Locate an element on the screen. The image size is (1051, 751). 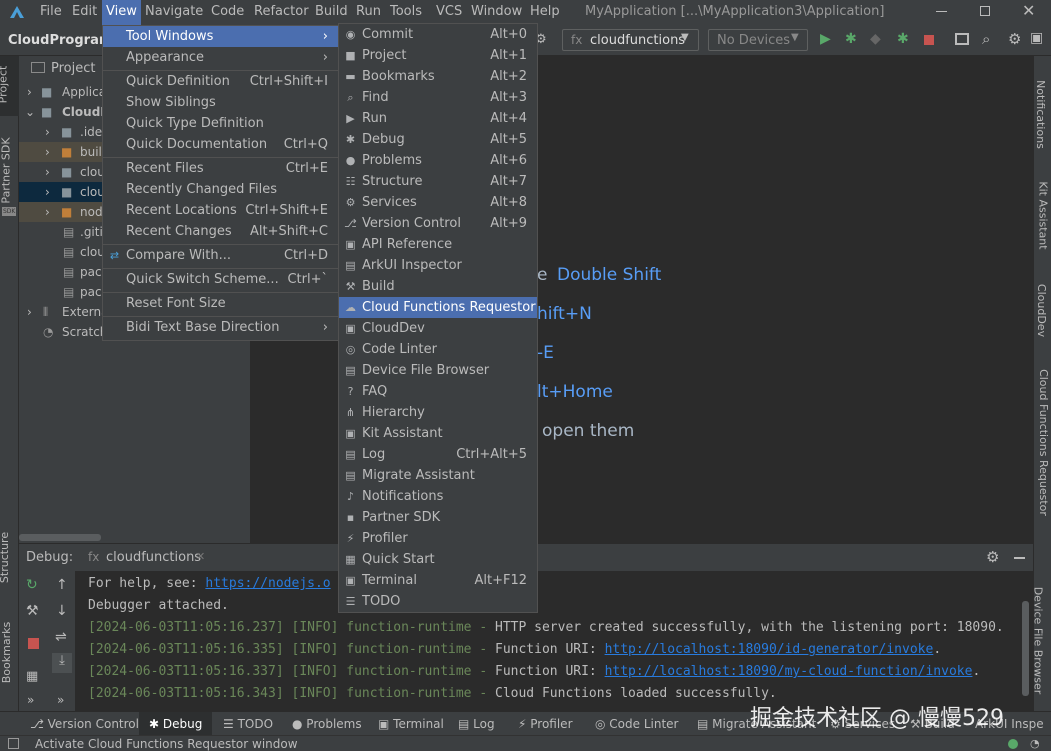
partner-sdk-tool-label: Partner SDK is located at coordinates (6, 170).